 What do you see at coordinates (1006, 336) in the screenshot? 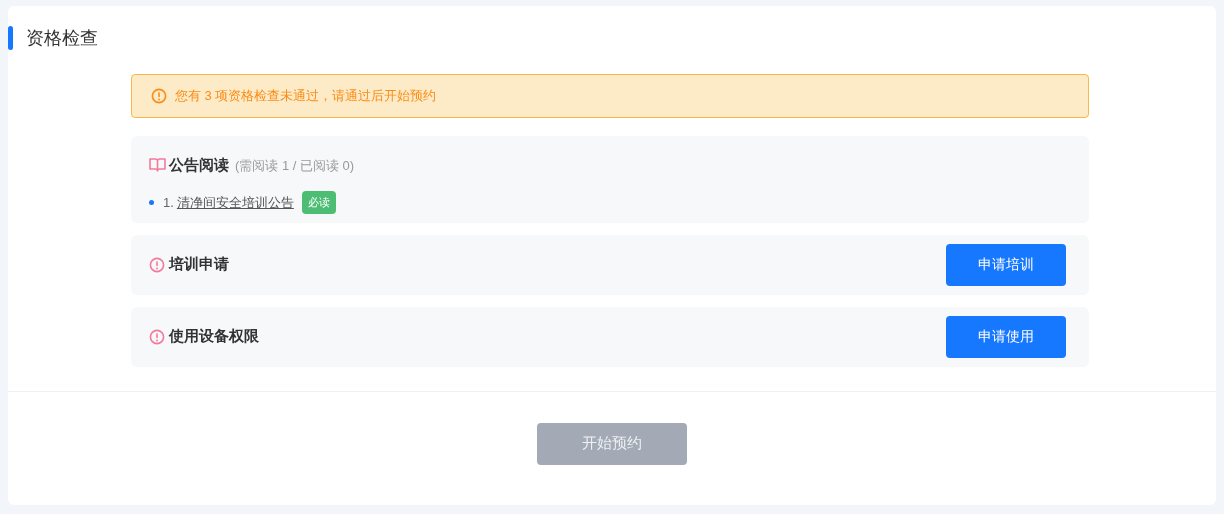
I see `apply-button: 申请使用` at bounding box center [1006, 336].